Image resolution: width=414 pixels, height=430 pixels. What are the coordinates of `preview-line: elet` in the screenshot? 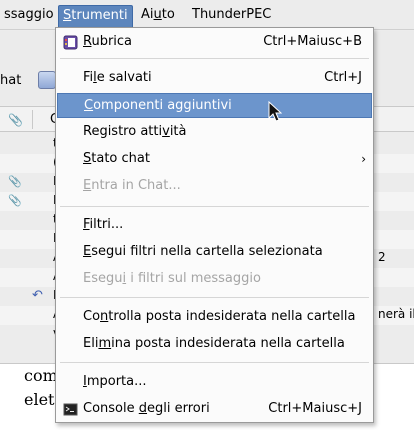 It's located at (39, 399).